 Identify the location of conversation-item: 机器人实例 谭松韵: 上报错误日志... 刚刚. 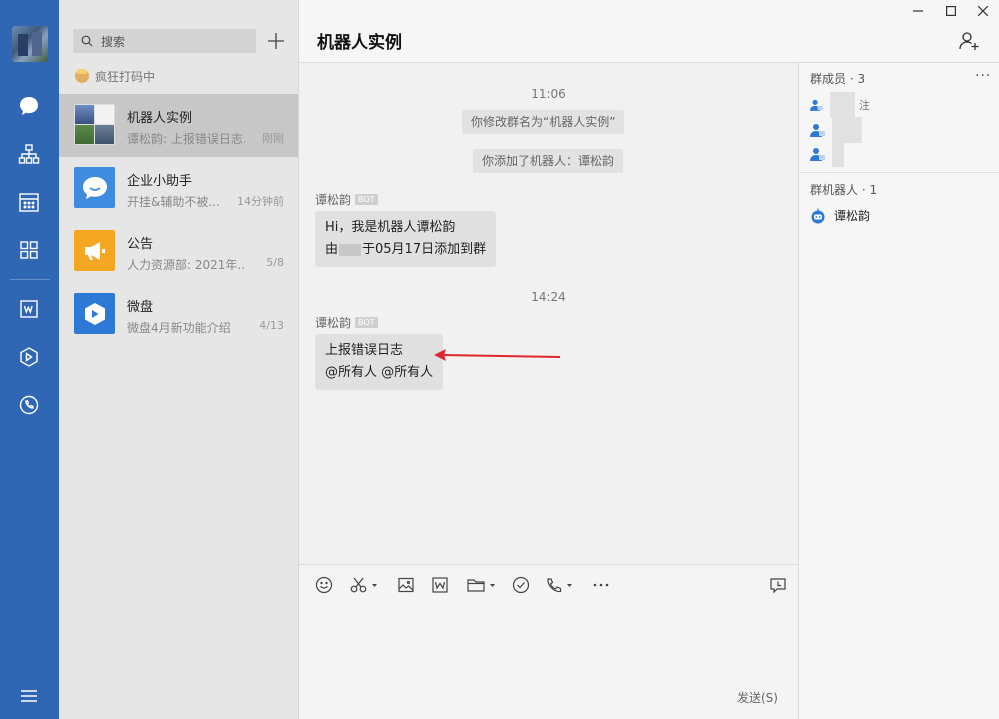
(178, 125).